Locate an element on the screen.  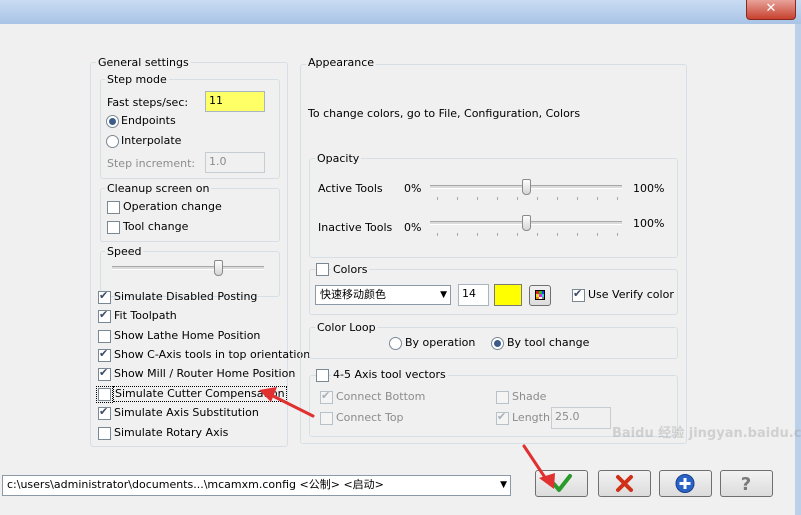
add-icon is located at coordinates (685, 483).